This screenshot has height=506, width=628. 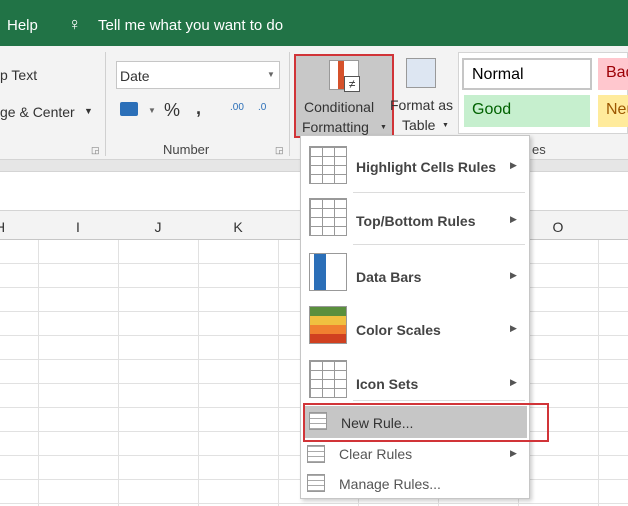 I want to click on column-header: J, so click(x=158, y=227).